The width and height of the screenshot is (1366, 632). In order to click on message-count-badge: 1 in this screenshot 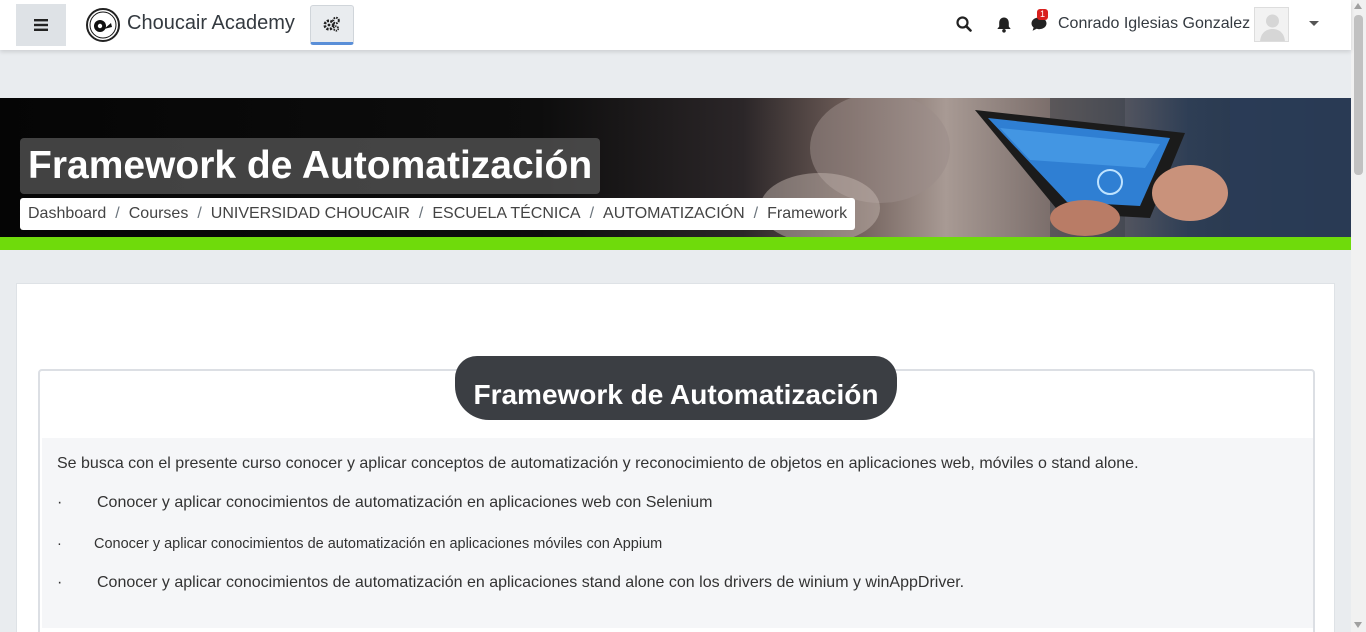, I will do `click(1042, 14)`.